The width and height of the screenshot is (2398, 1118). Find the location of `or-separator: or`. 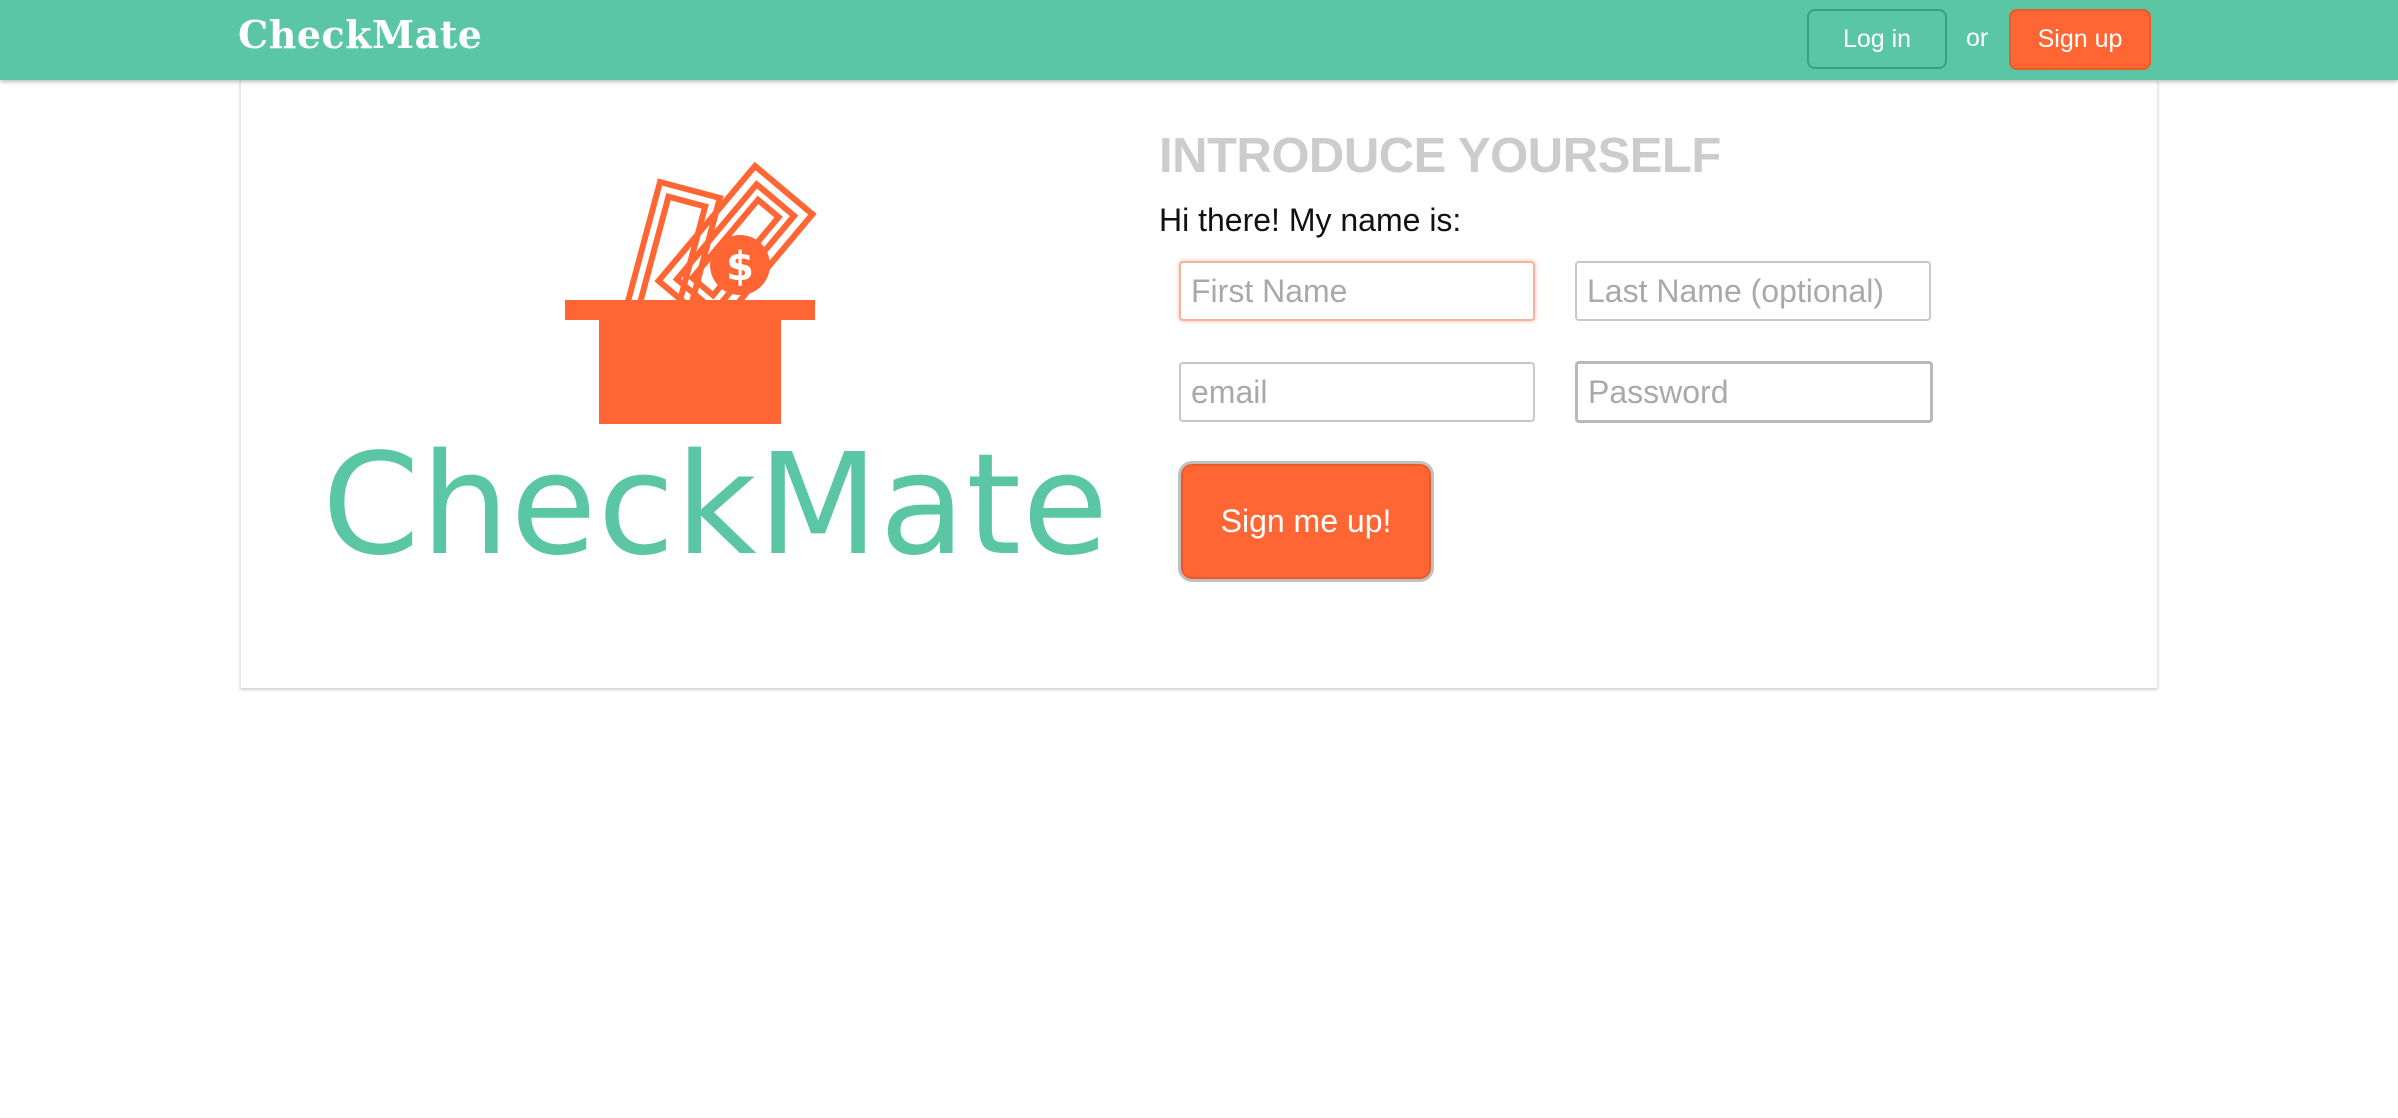

or-separator: or is located at coordinates (1977, 38).